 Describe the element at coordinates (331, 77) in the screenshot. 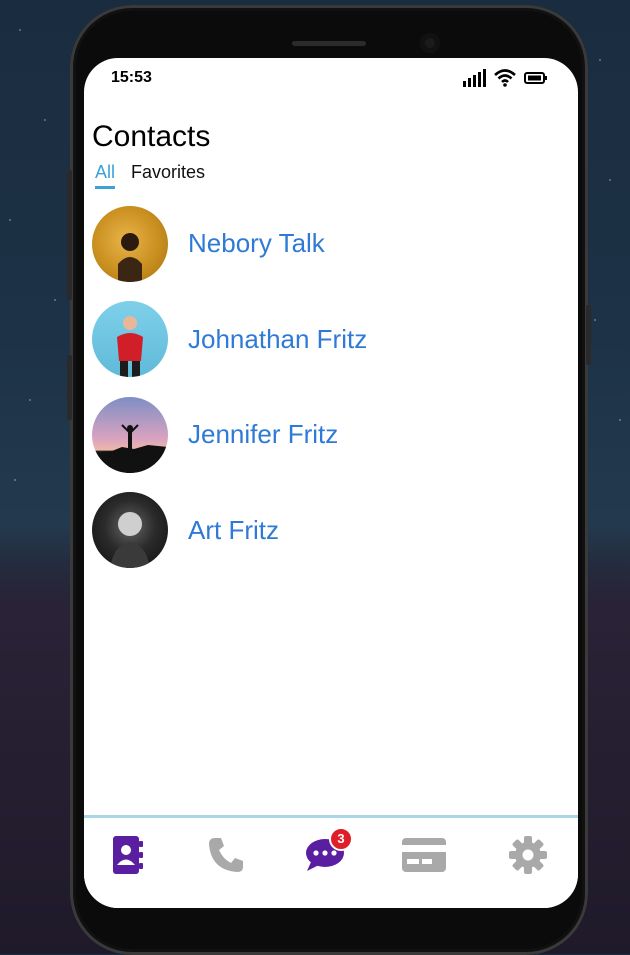

I see `status-bar: 15:53` at that location.